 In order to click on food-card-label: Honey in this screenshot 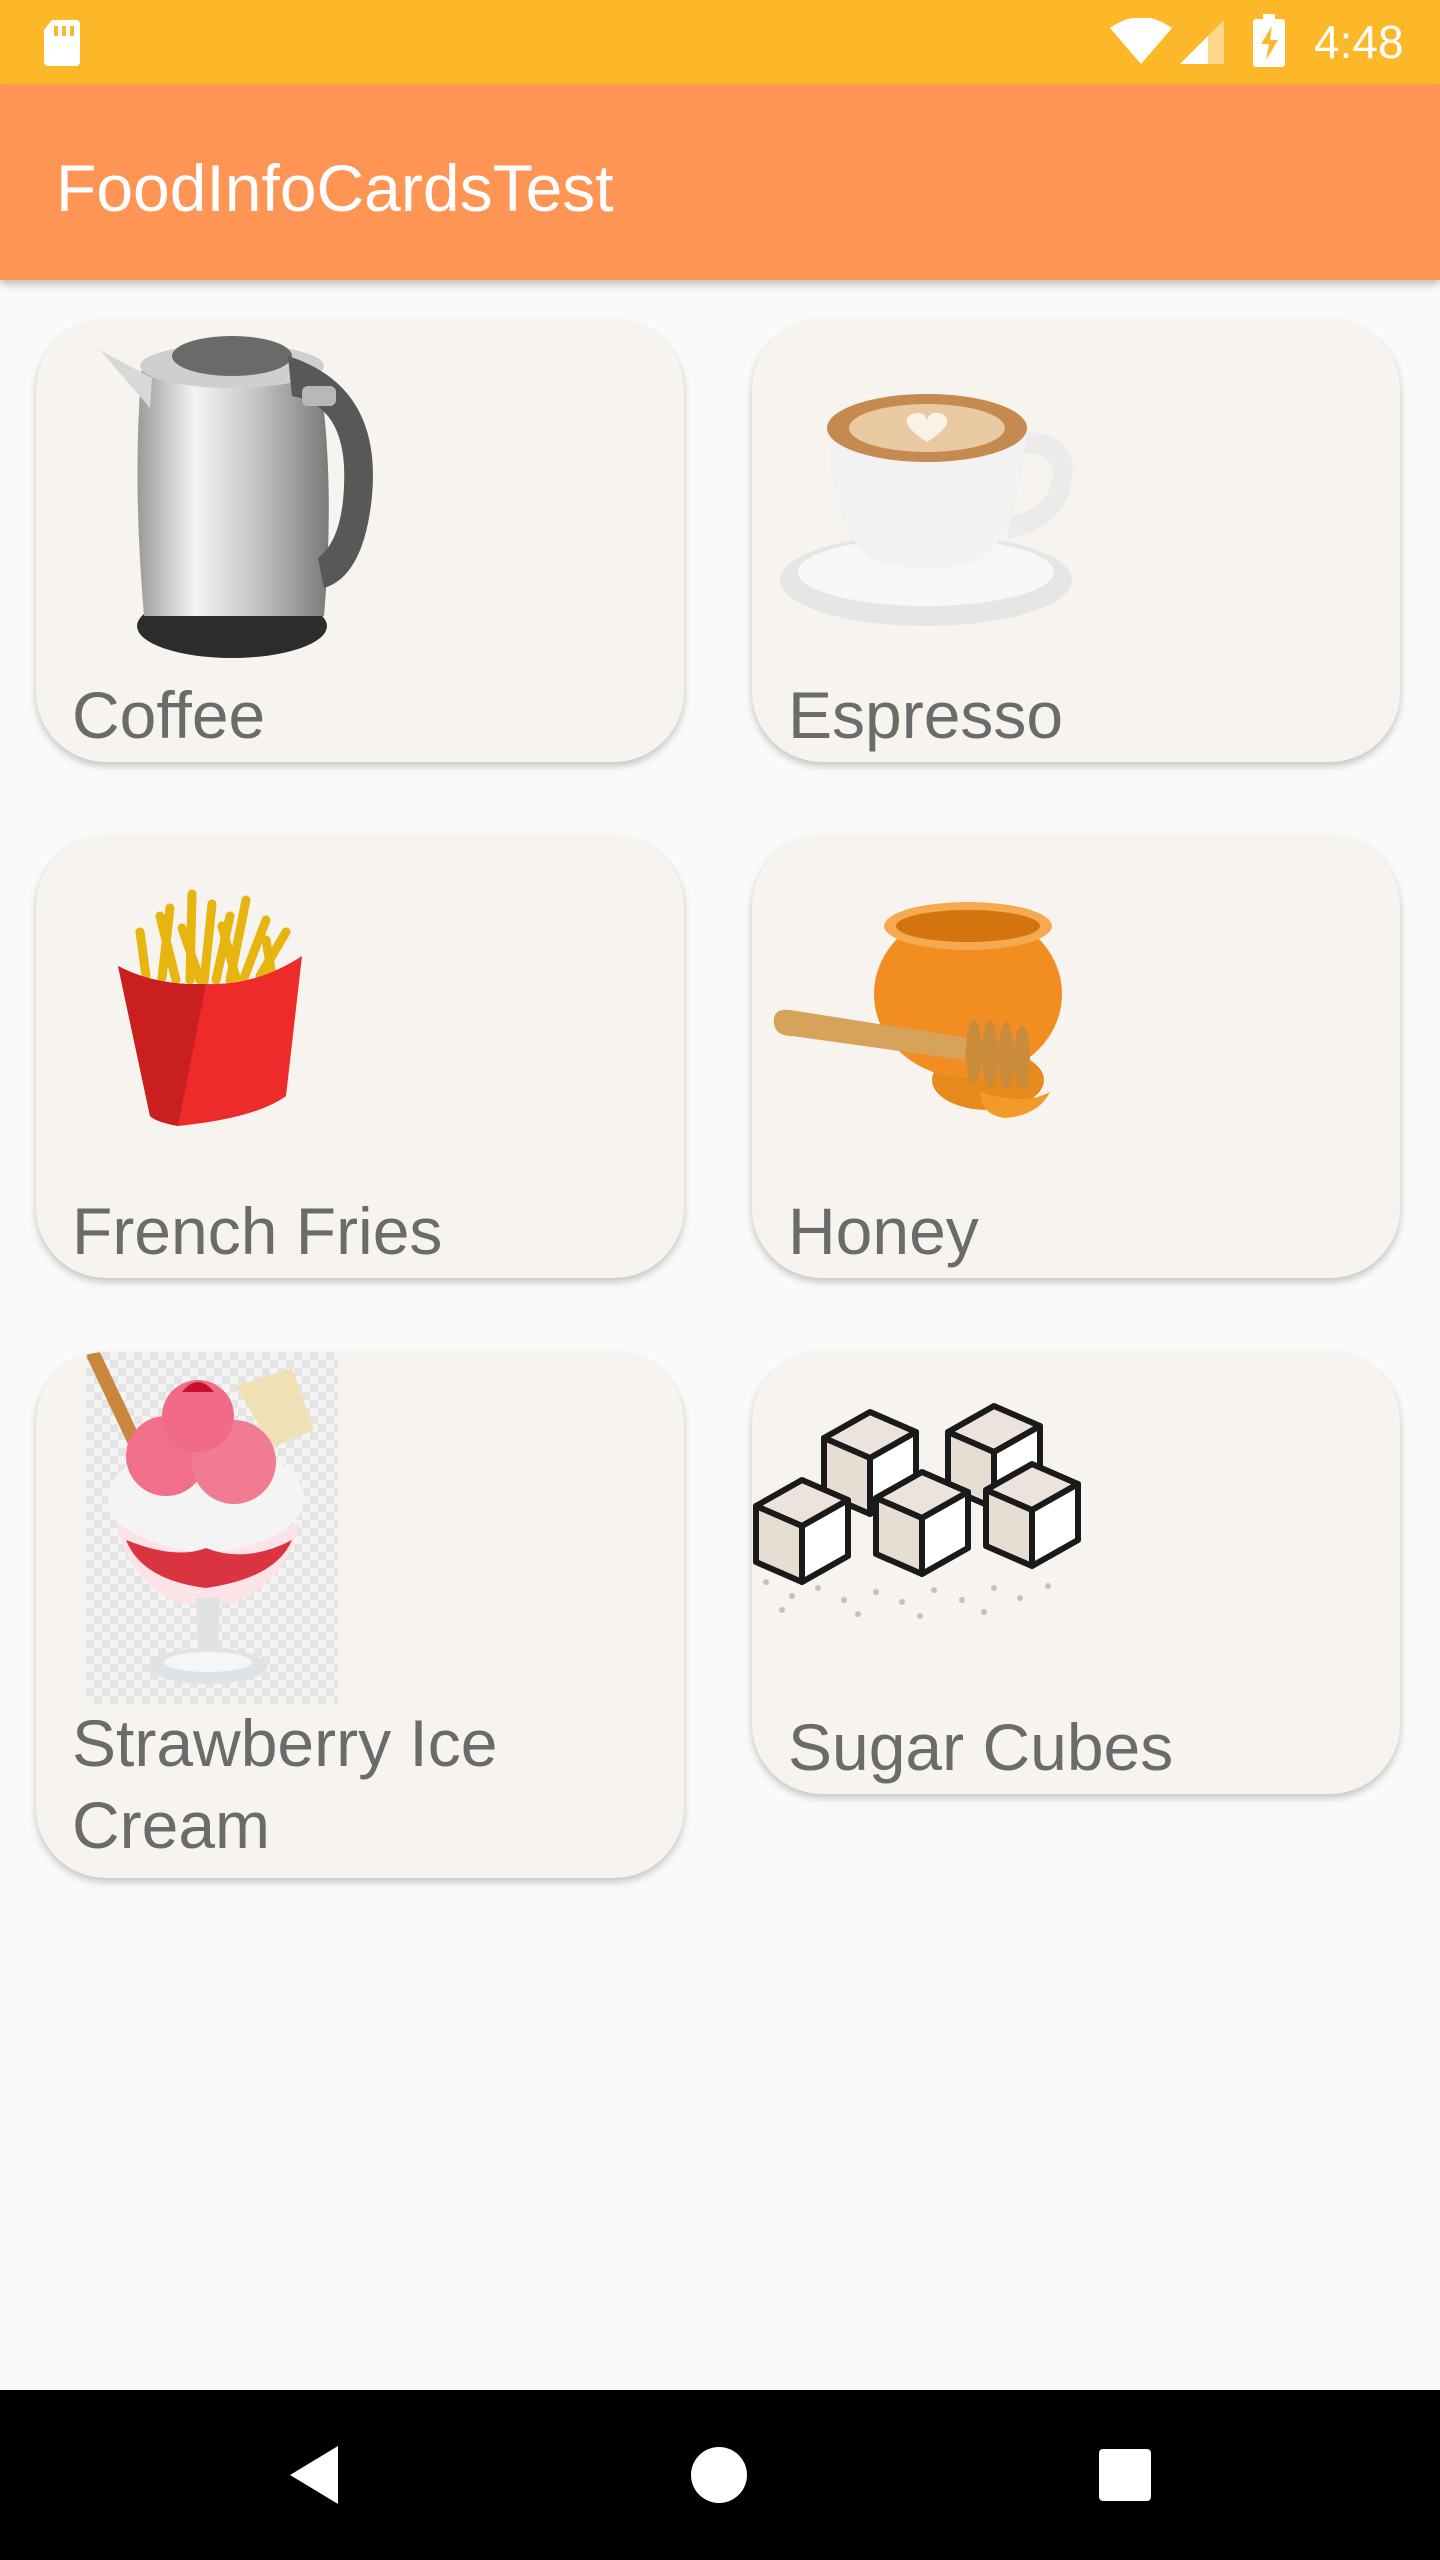, I will do `click(883, 1231)`.